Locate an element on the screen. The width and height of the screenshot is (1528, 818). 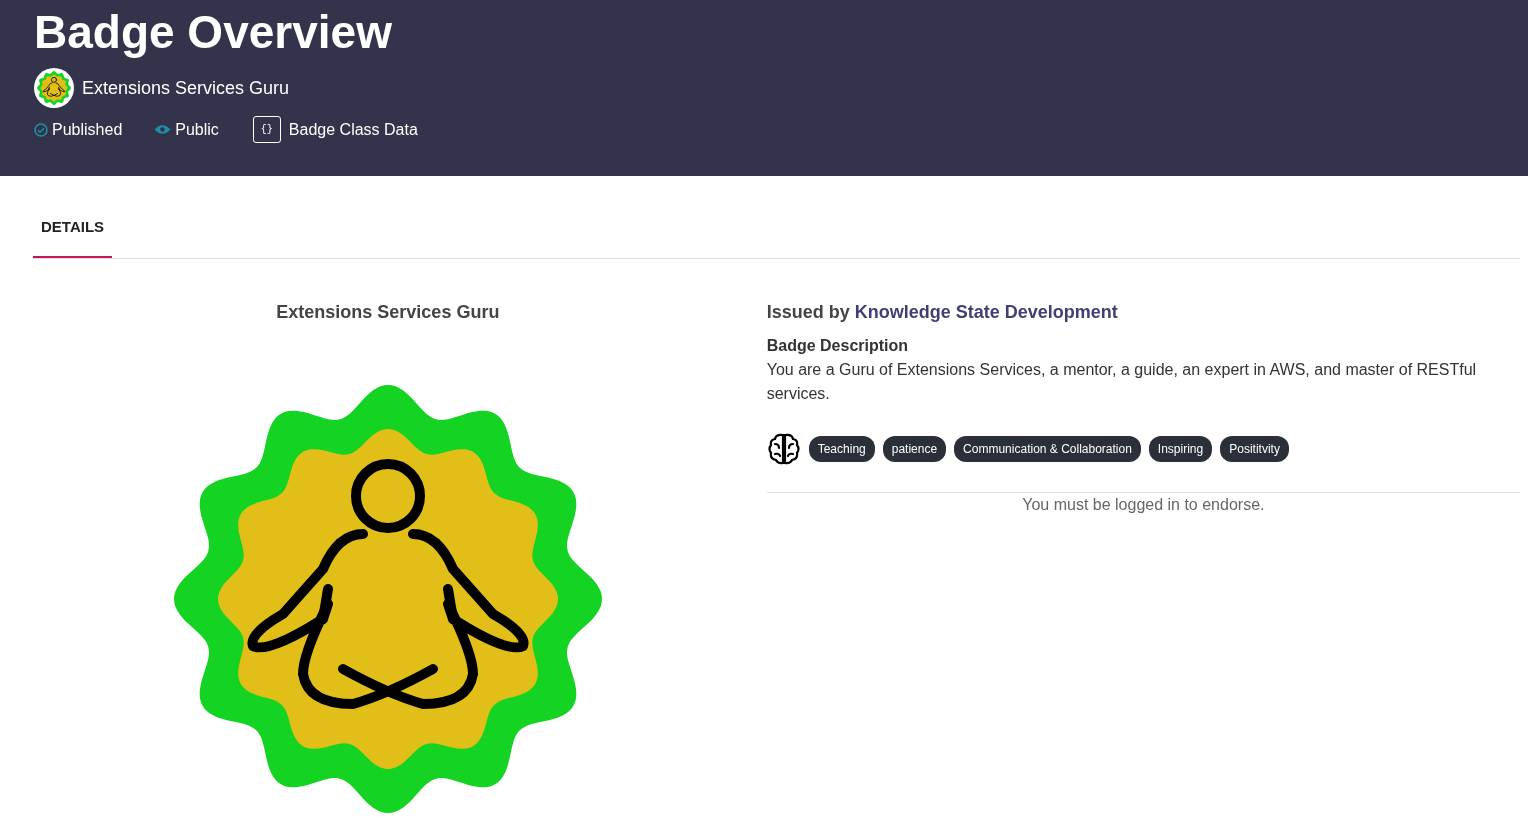
skill-tag: Posititvity is located at coordinates (1254, 448).